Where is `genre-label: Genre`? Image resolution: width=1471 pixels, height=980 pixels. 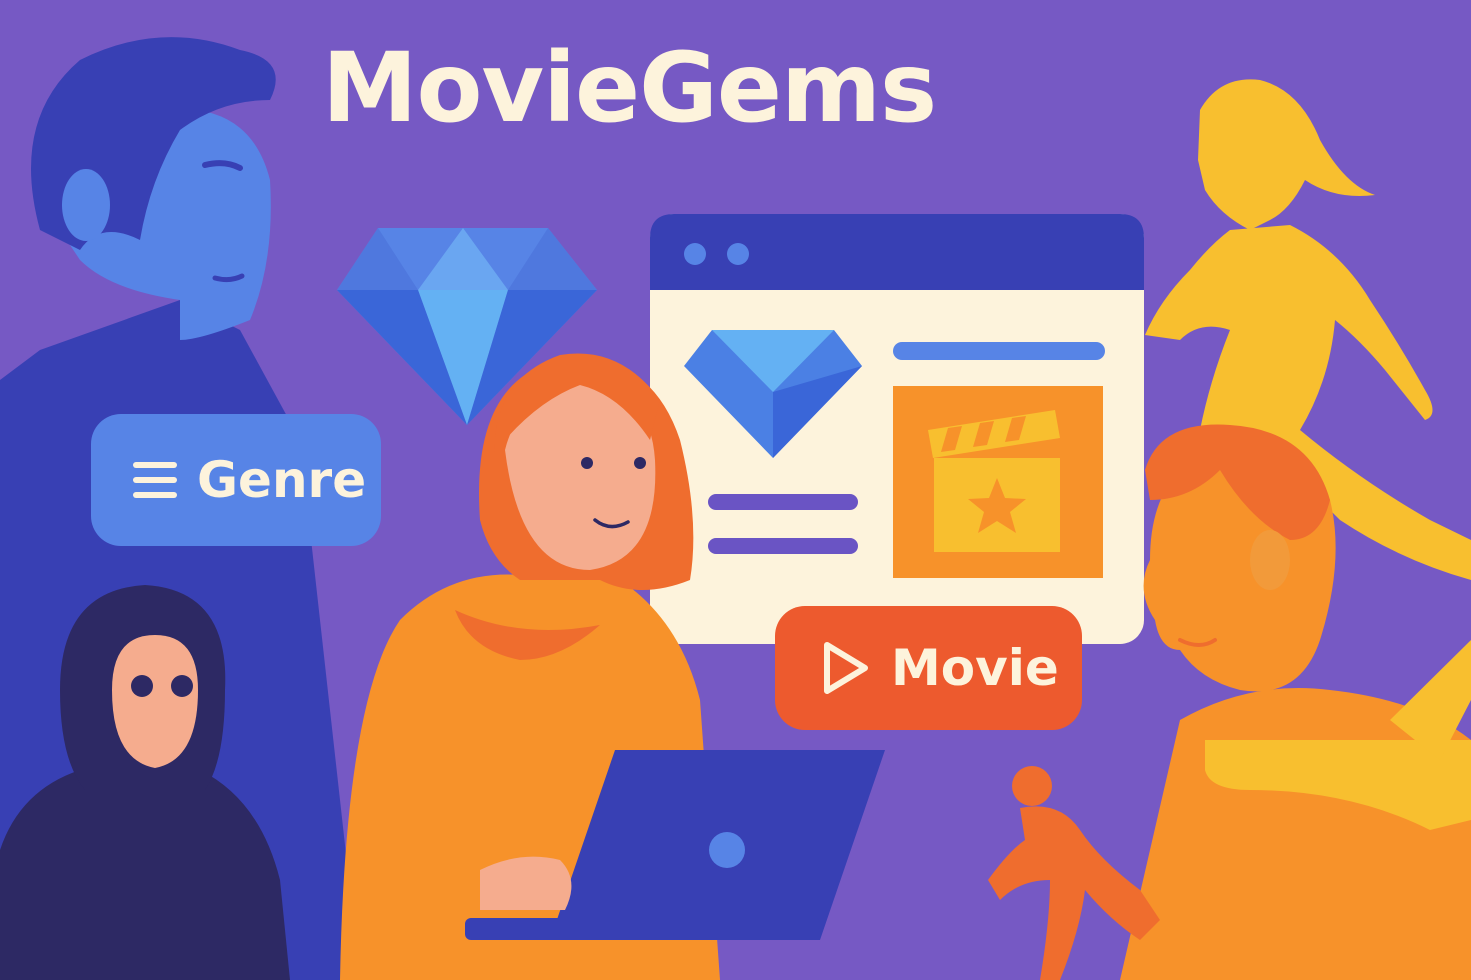
genre-label: Genre is located at coordinates (282, 480).